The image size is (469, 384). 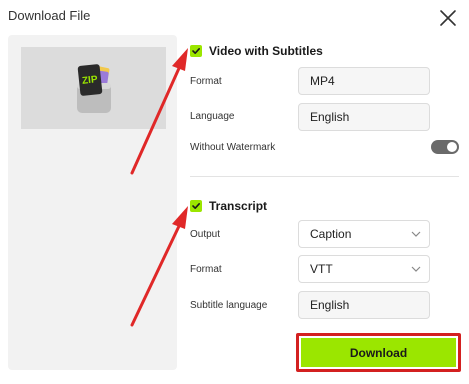 What do you see at coordinates (233, 147) in the screenshot?
I see `watermark-label: Without Watermark` at bounding box center [233, 147].